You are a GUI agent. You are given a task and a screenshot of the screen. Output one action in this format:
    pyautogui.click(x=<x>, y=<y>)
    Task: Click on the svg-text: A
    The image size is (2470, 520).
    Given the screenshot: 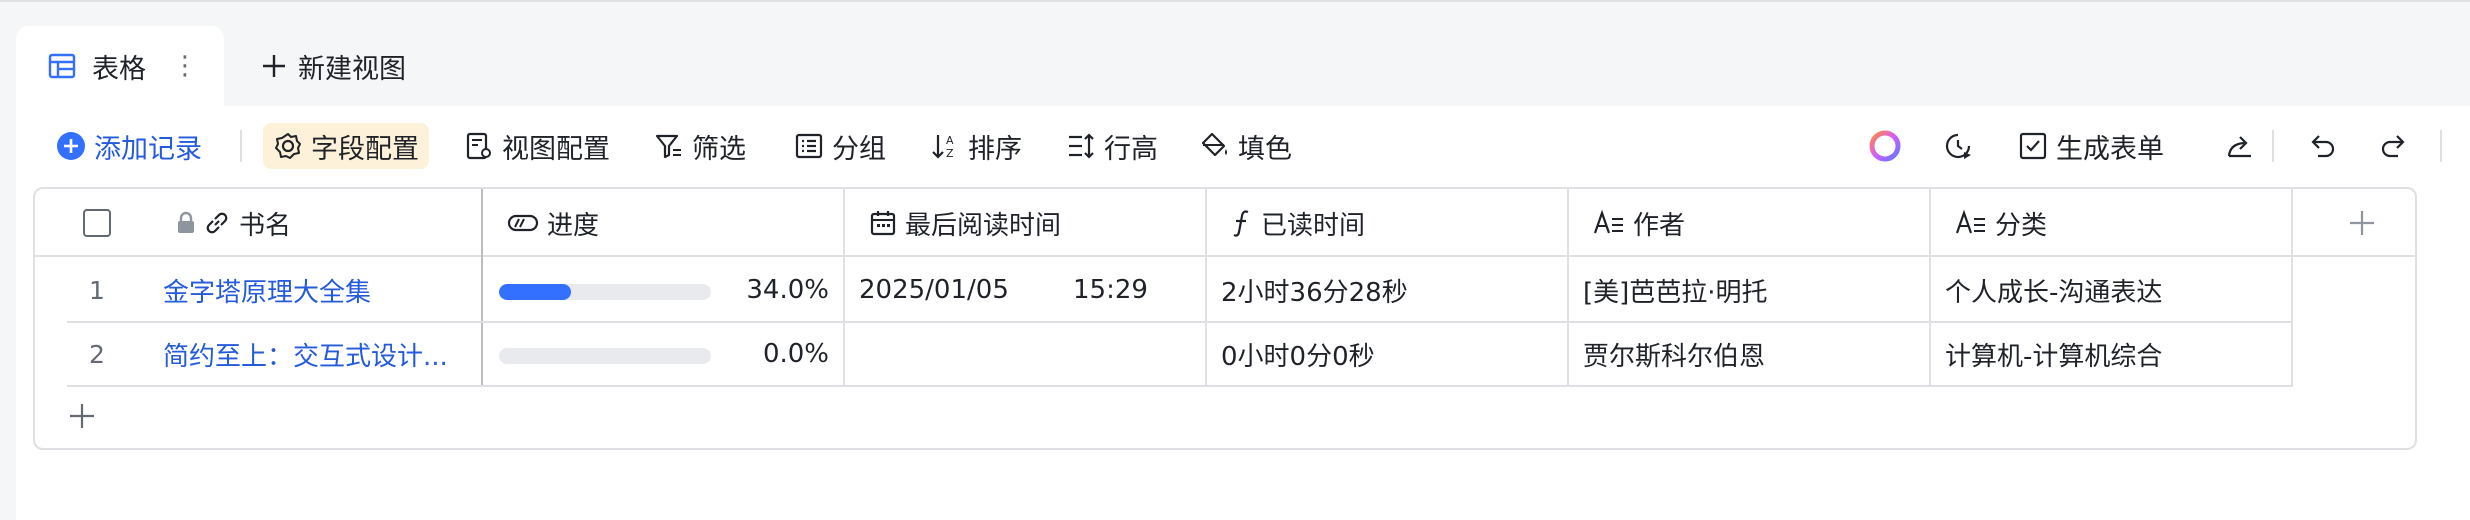 What is the action you would take?
    pyautogui.click(x=950, y=140)
    